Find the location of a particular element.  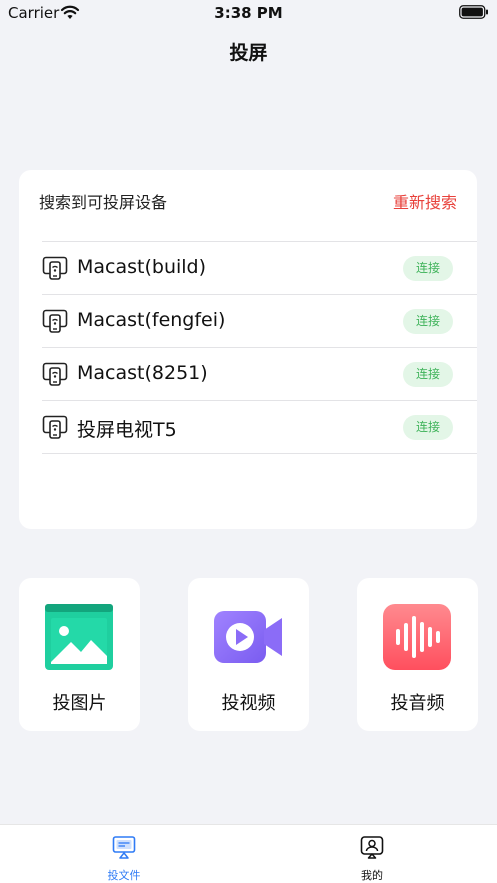

card-header: 搜索到可投屏设备 重新搜索 is located at coordinates (248, 200).